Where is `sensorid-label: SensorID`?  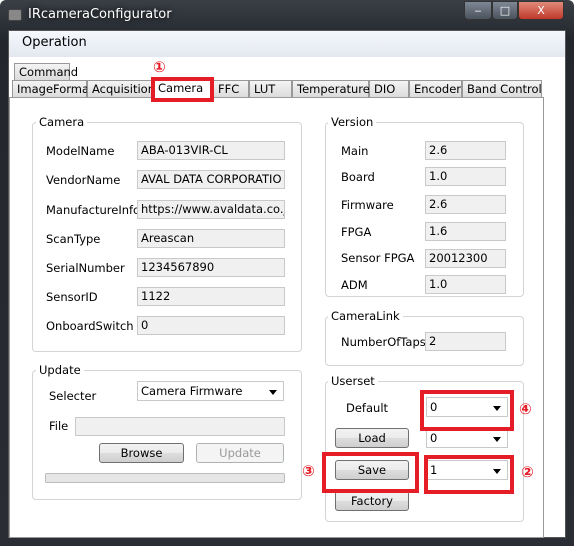
sensorid-label: SensorID is located at coordinates (72, 297).